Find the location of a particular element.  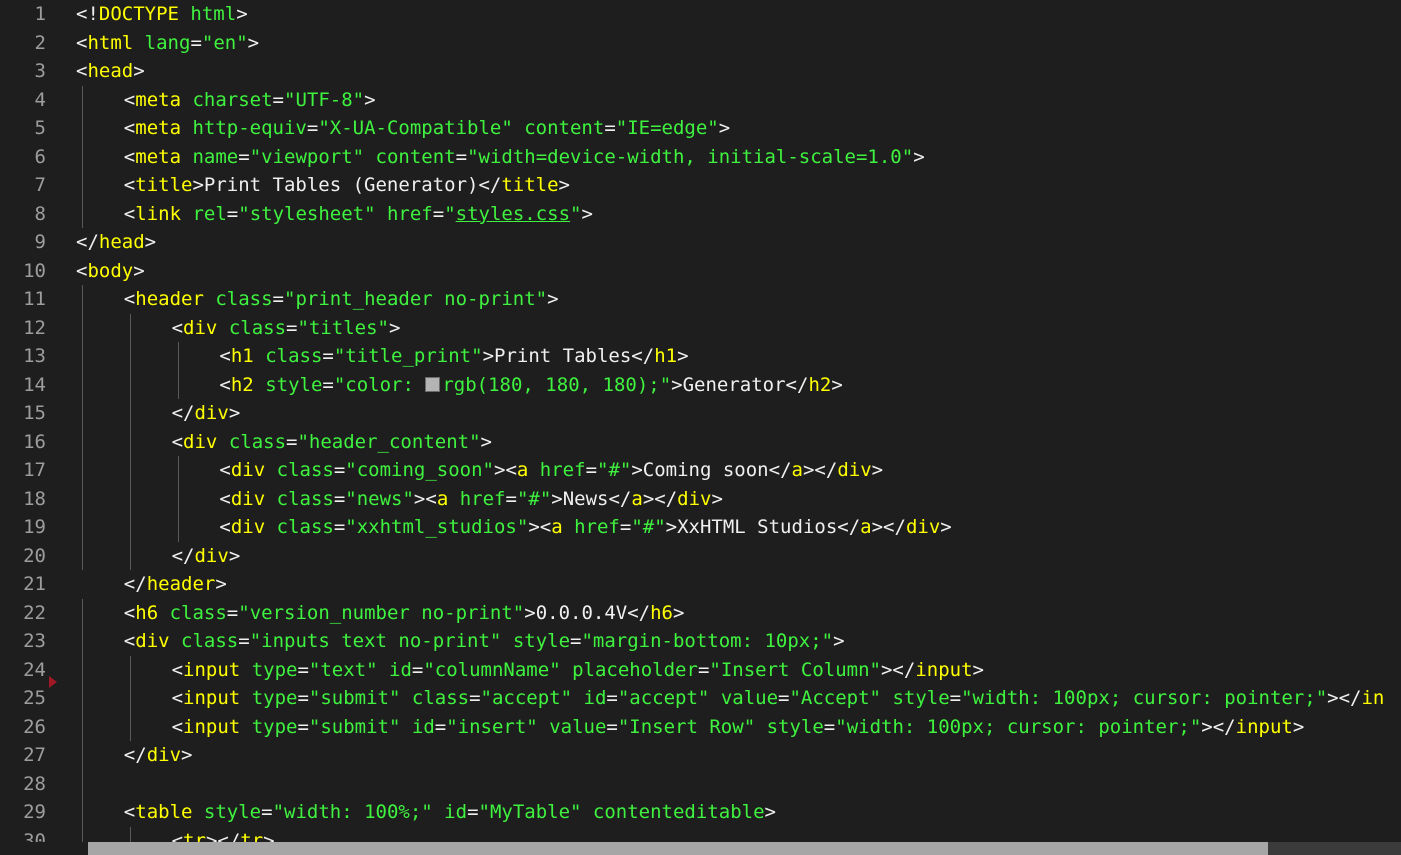

line-number: 6 is located at coordinates (40, 156).